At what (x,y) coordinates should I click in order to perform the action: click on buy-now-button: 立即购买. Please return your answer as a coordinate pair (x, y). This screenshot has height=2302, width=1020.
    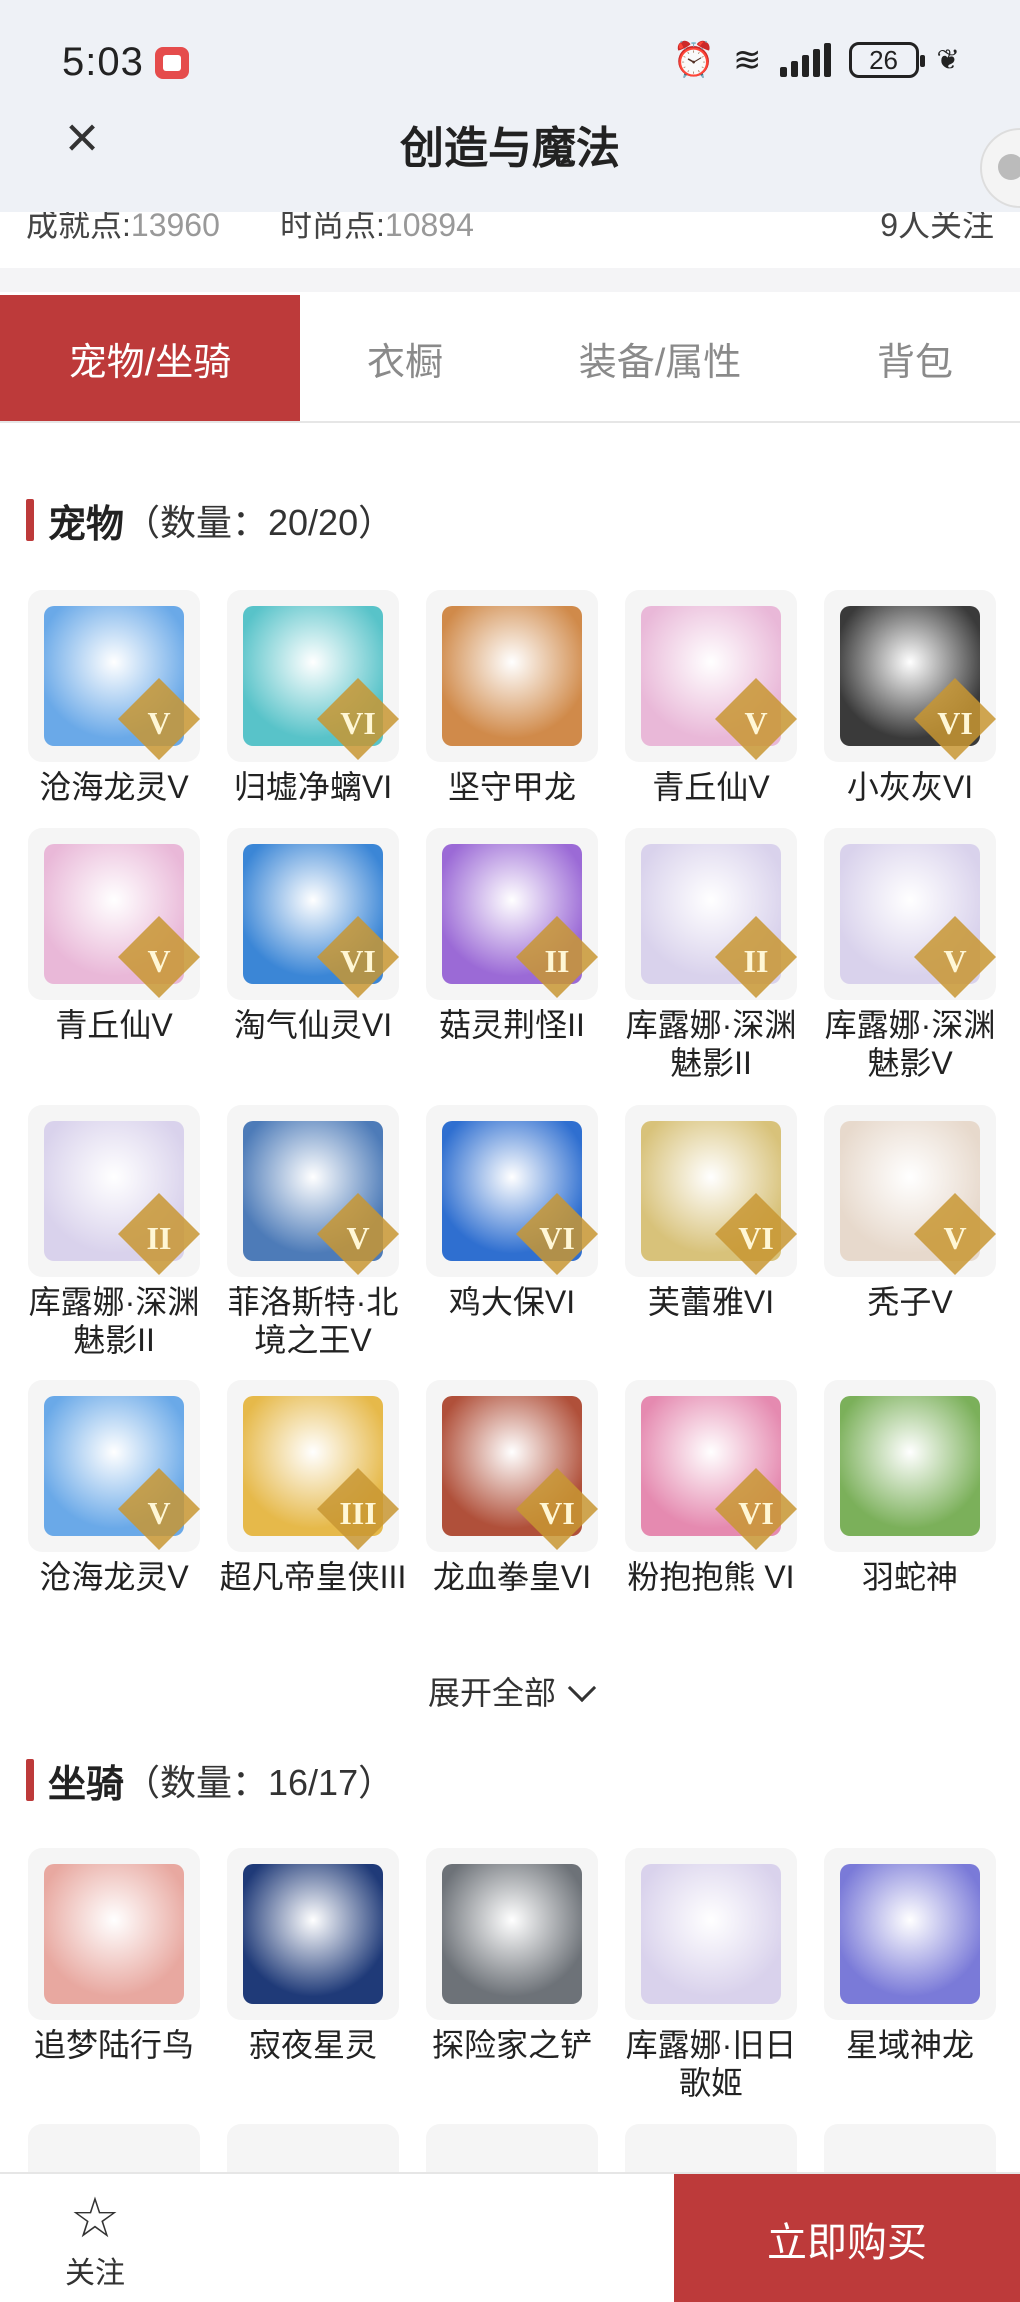
    Looking at the image, I should click on (847, 2238).